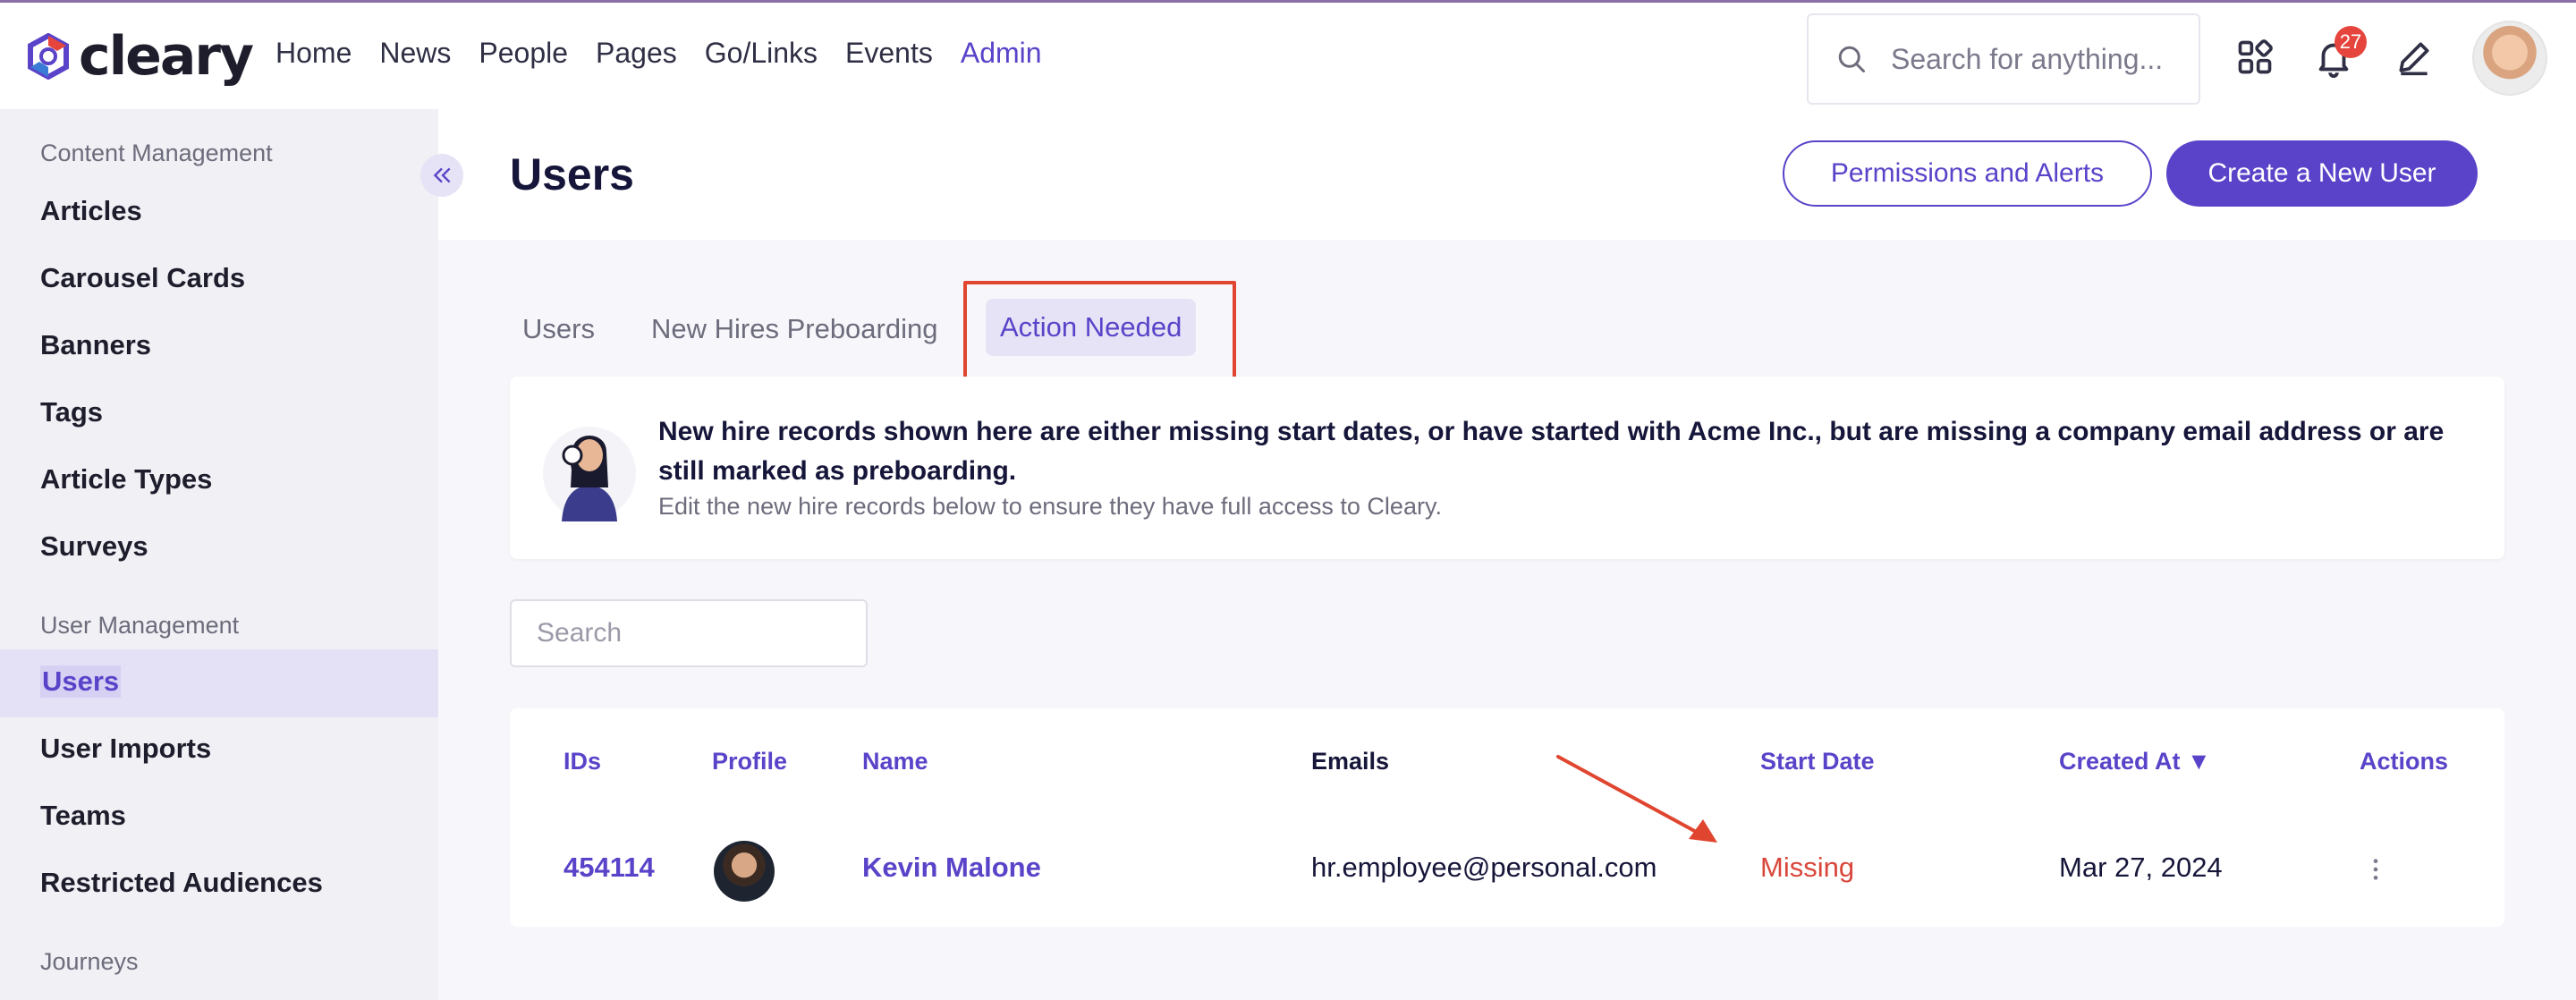  What do you see at coordinates (1001, 53) in the screenshot?
I see `nav-admin: Admin` at bounding box center [1001, 53].